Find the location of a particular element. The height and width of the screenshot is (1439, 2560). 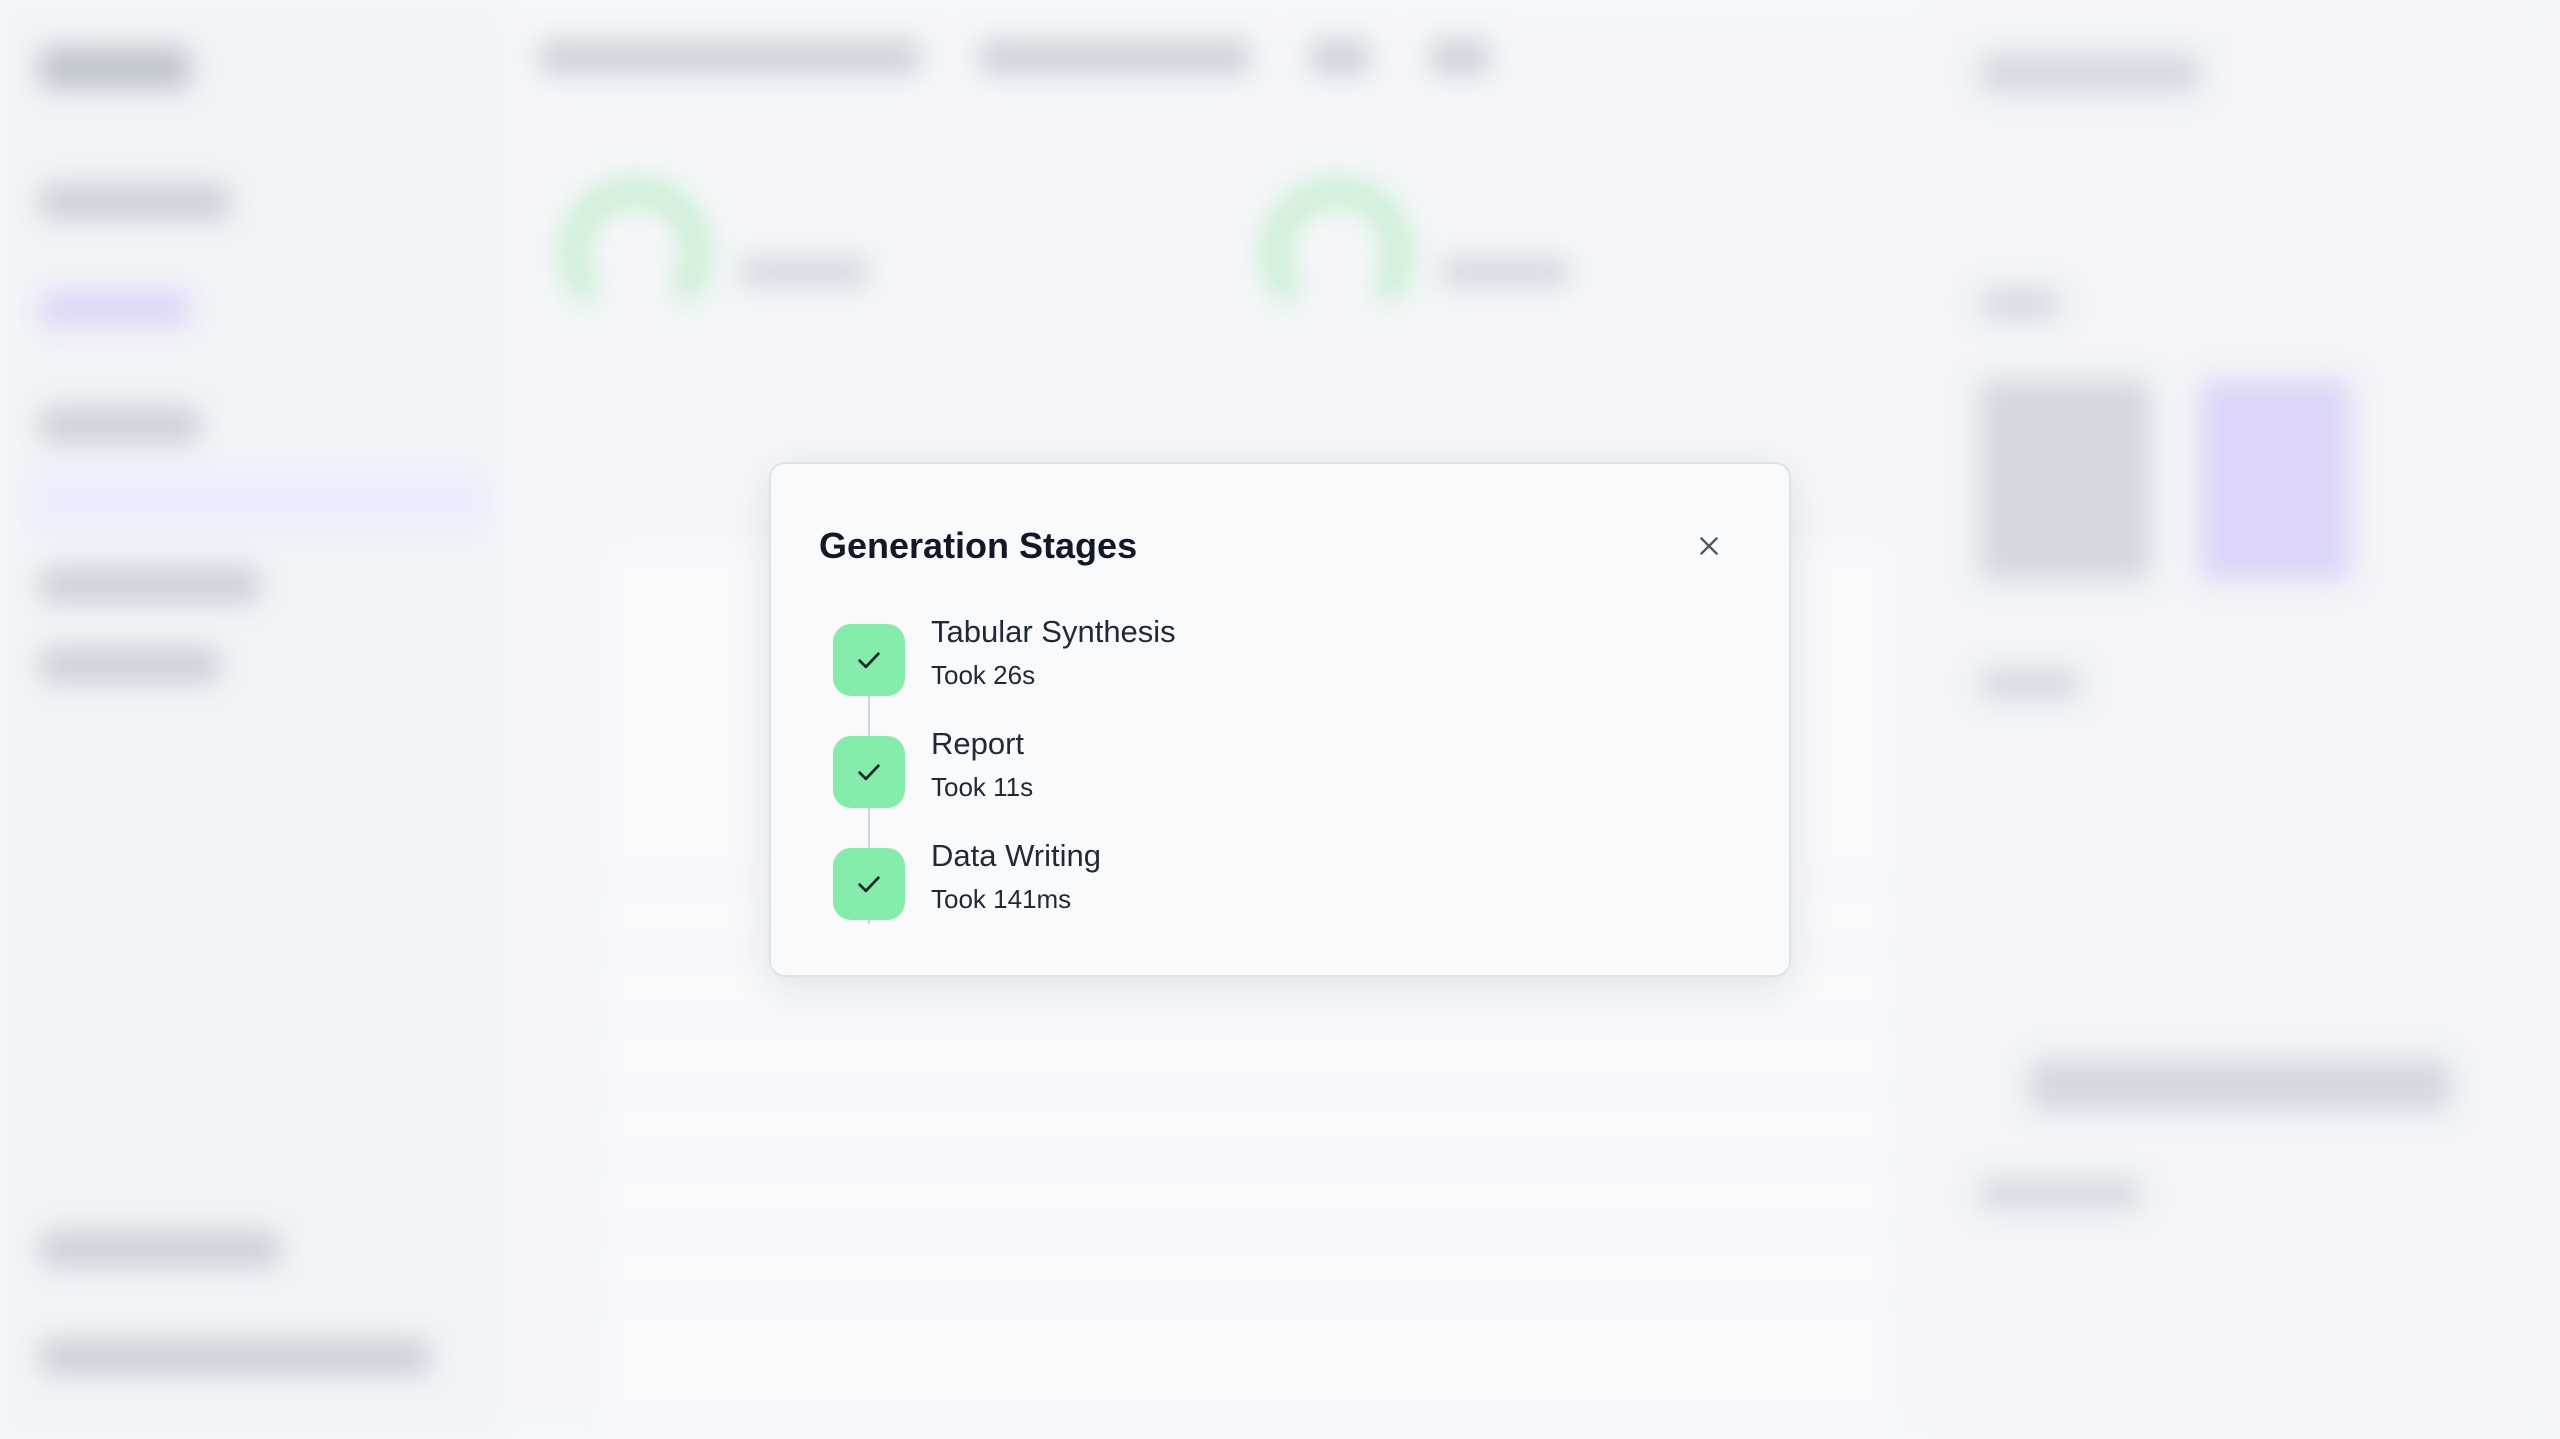

stage-name: Report is located at coordinates (978, 743).